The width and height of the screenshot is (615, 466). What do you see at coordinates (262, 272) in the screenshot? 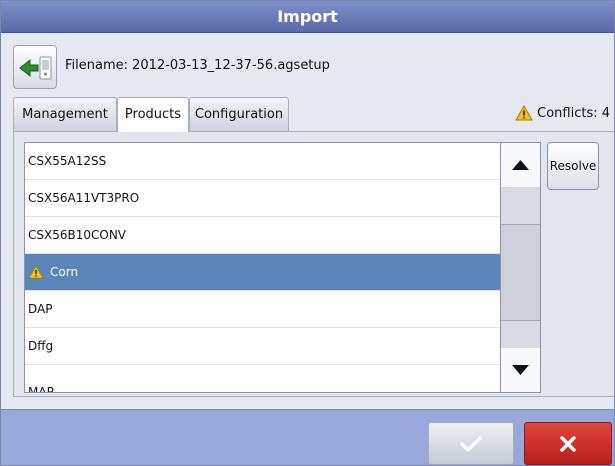
I see `list-item-selected: Corn` at bounding box center [262, 272].